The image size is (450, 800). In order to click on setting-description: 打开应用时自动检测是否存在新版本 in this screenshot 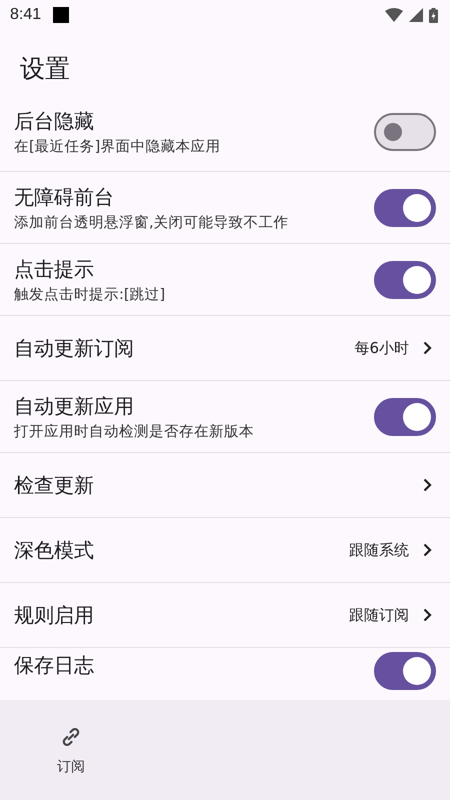, I will do `click(134, 431)`.